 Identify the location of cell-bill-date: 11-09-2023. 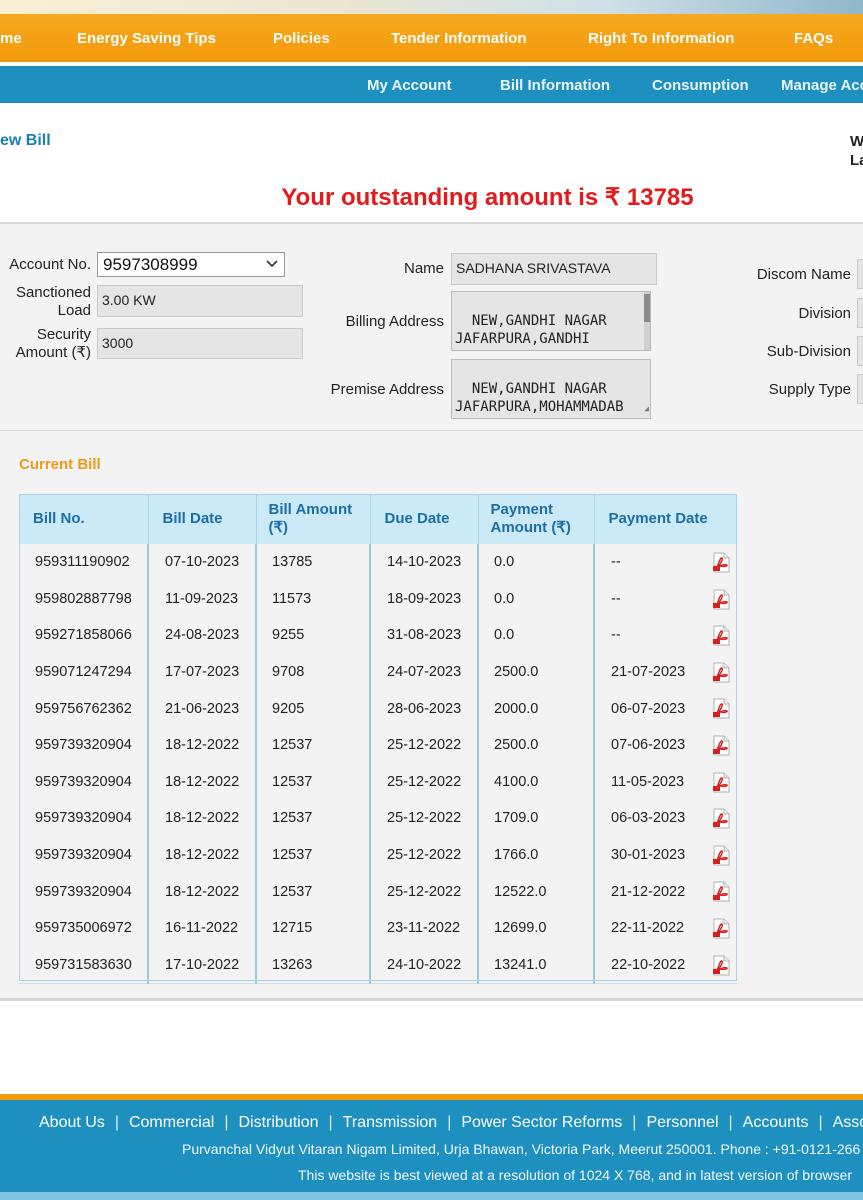
(202, 599).